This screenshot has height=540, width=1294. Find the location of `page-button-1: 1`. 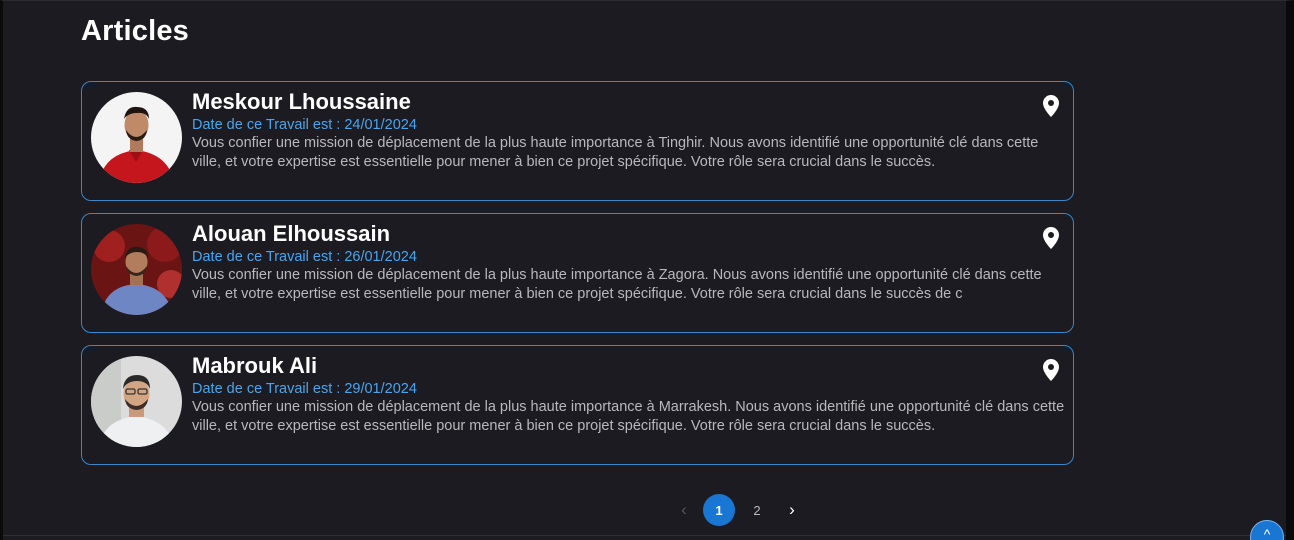

page-button-1: 1 is located at coordinates (719, 510).